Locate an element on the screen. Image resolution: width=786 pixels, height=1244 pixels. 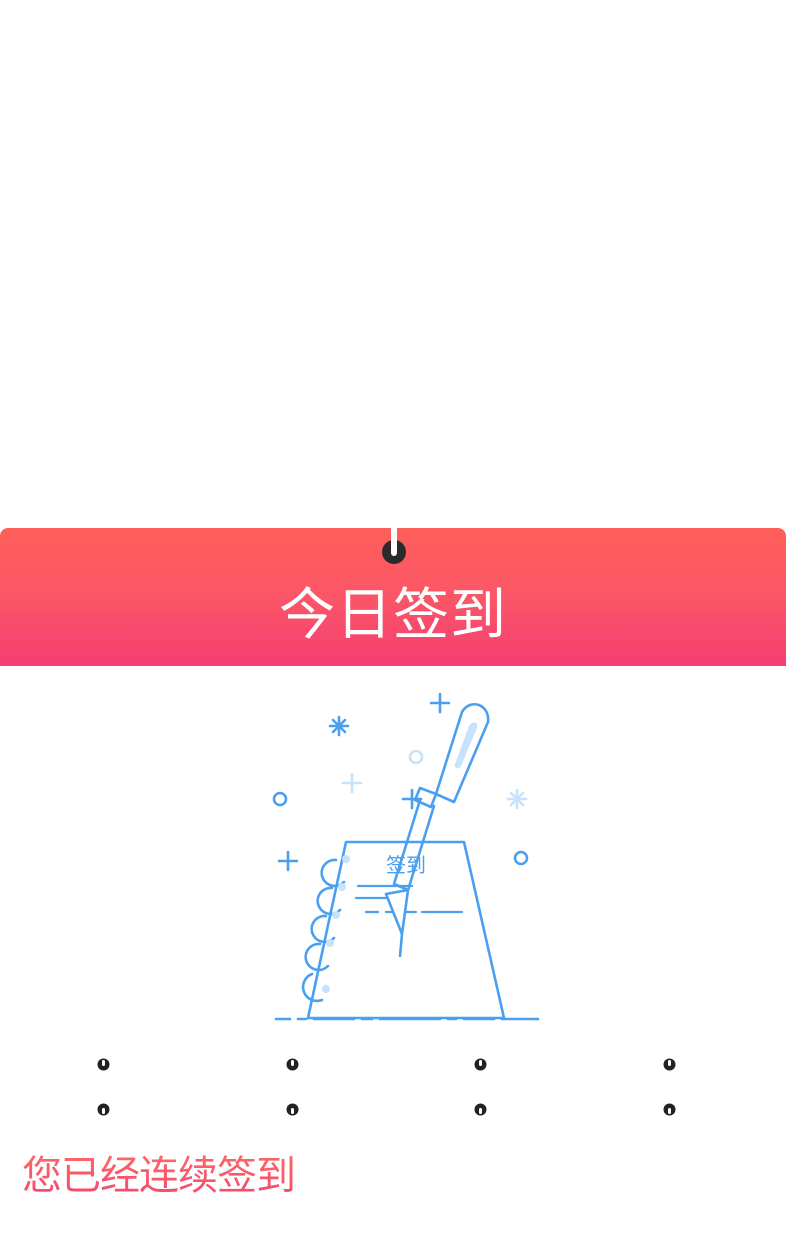
notebook-label: 签到 is located at coordinates (406, 865).